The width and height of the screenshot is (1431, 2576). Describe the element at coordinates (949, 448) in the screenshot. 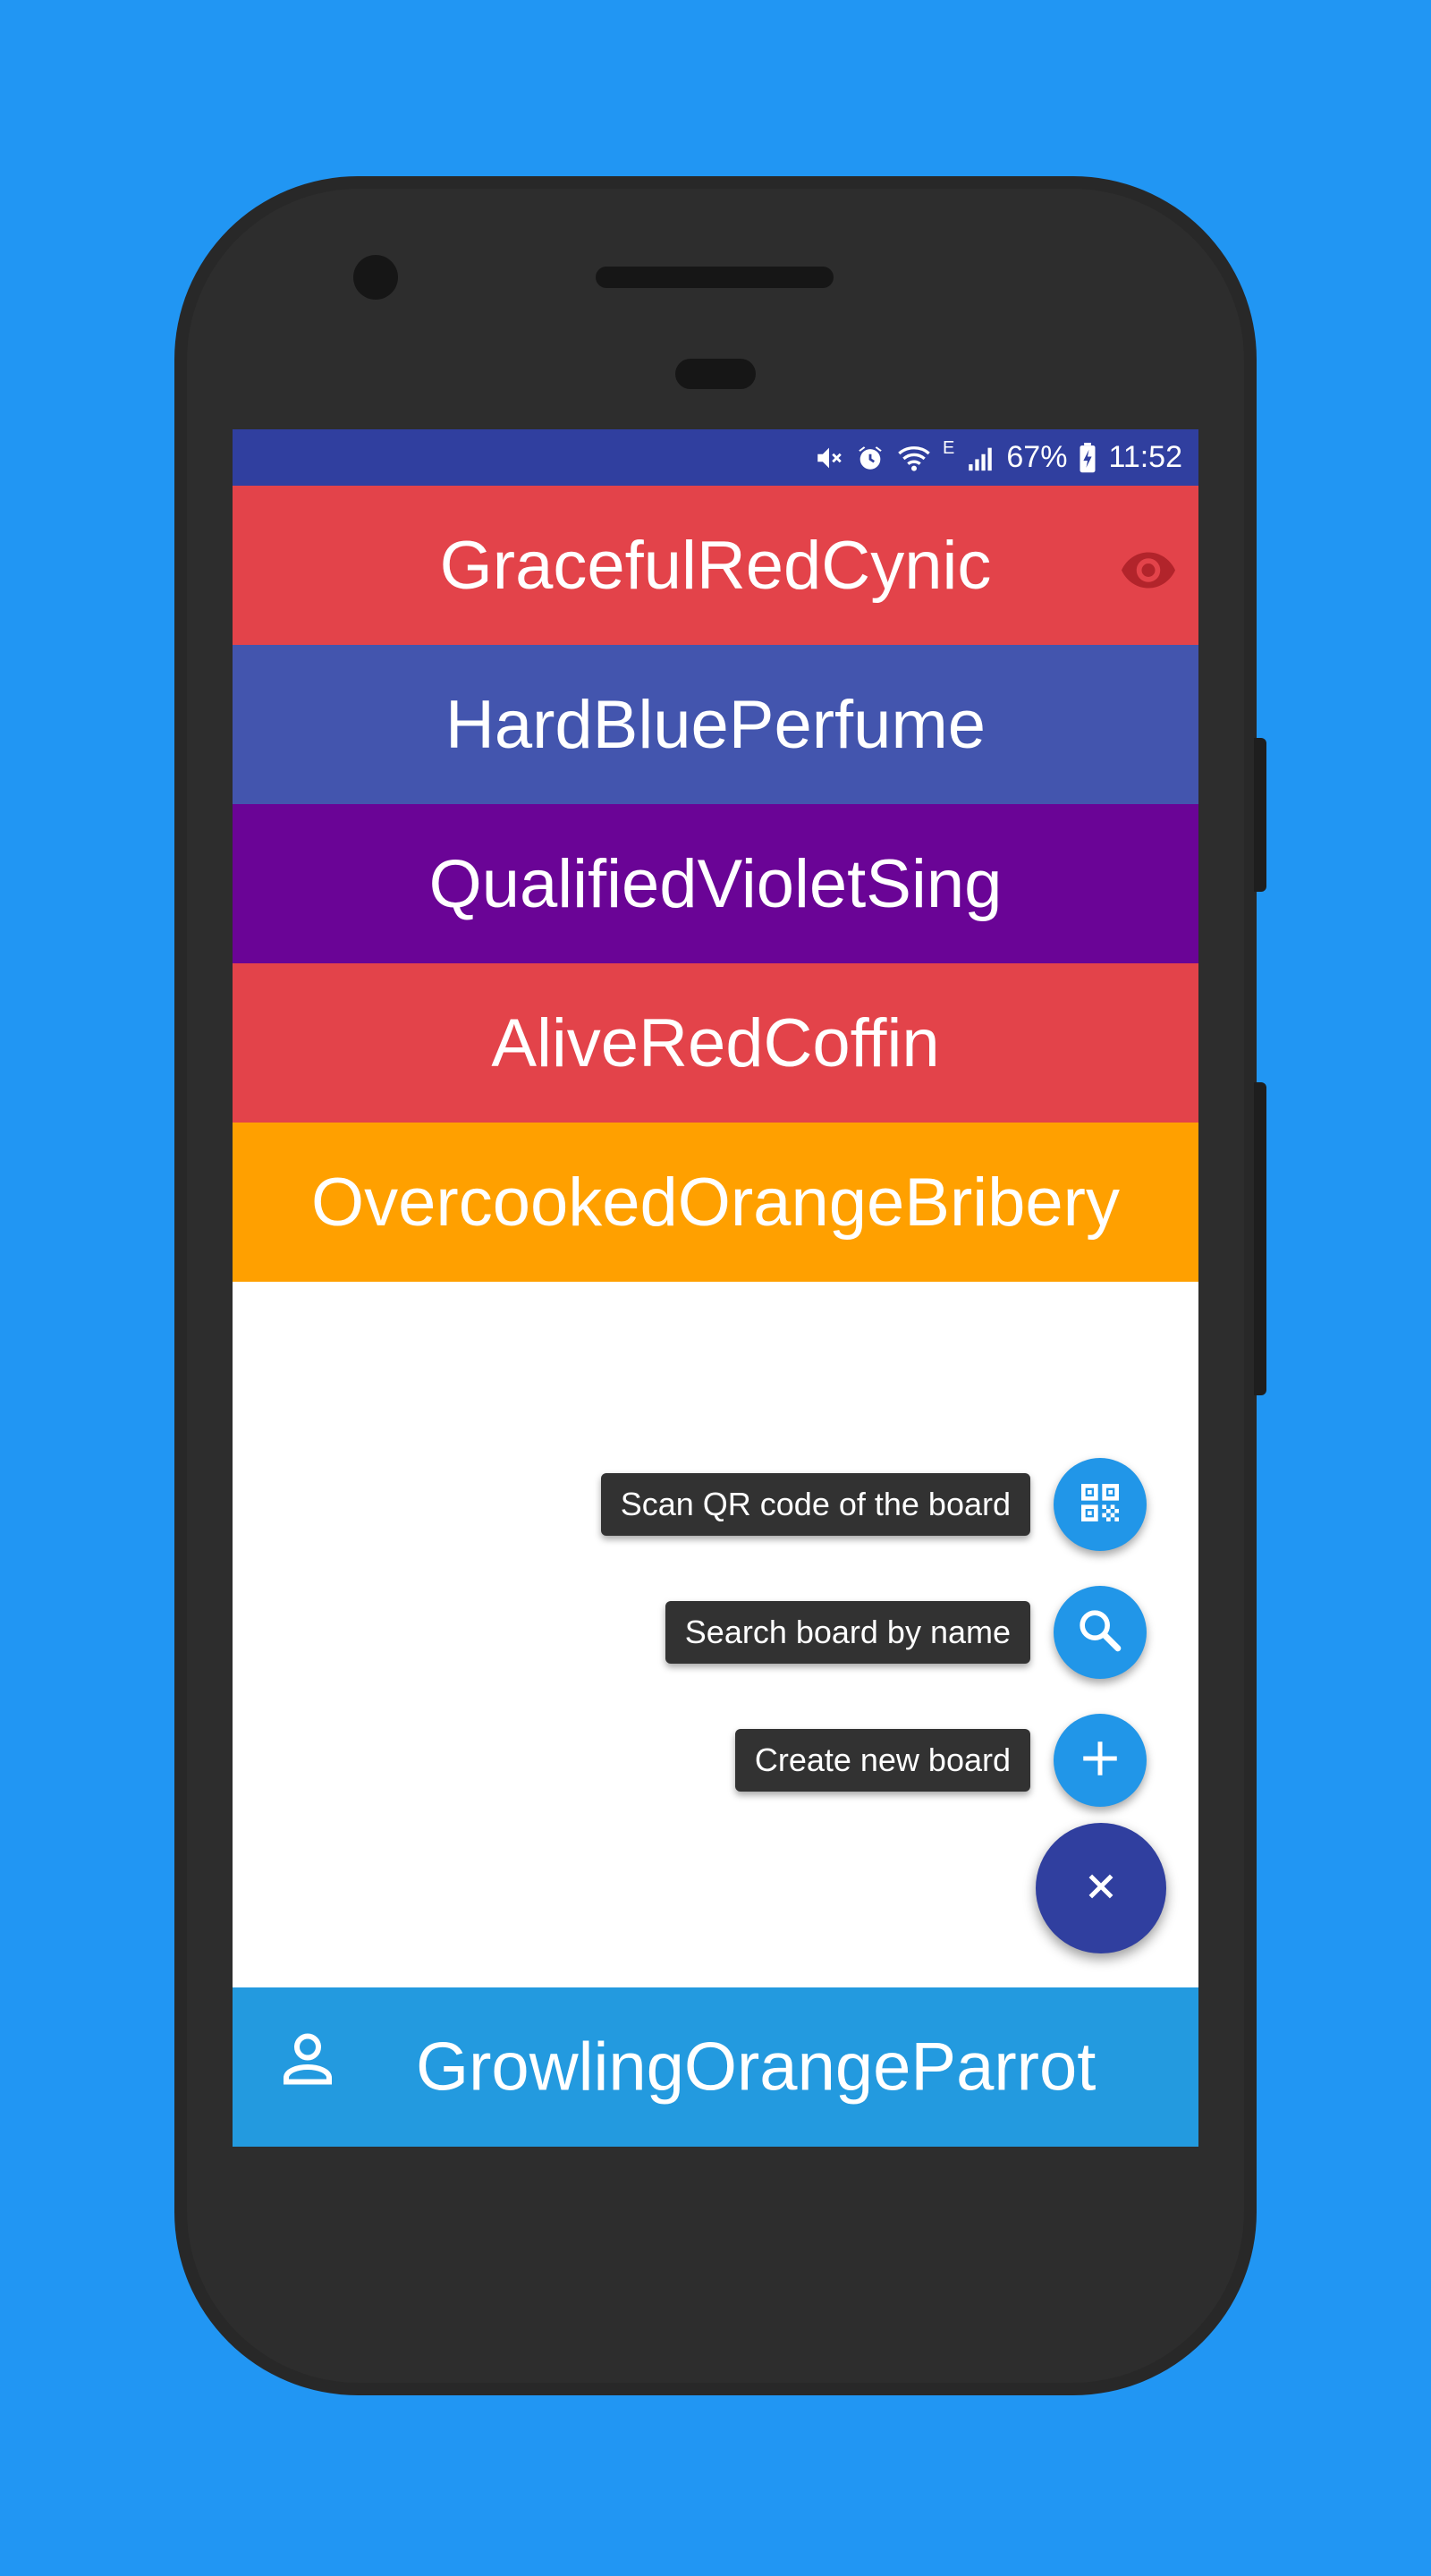

I see `network-type-icon: E` at that location.